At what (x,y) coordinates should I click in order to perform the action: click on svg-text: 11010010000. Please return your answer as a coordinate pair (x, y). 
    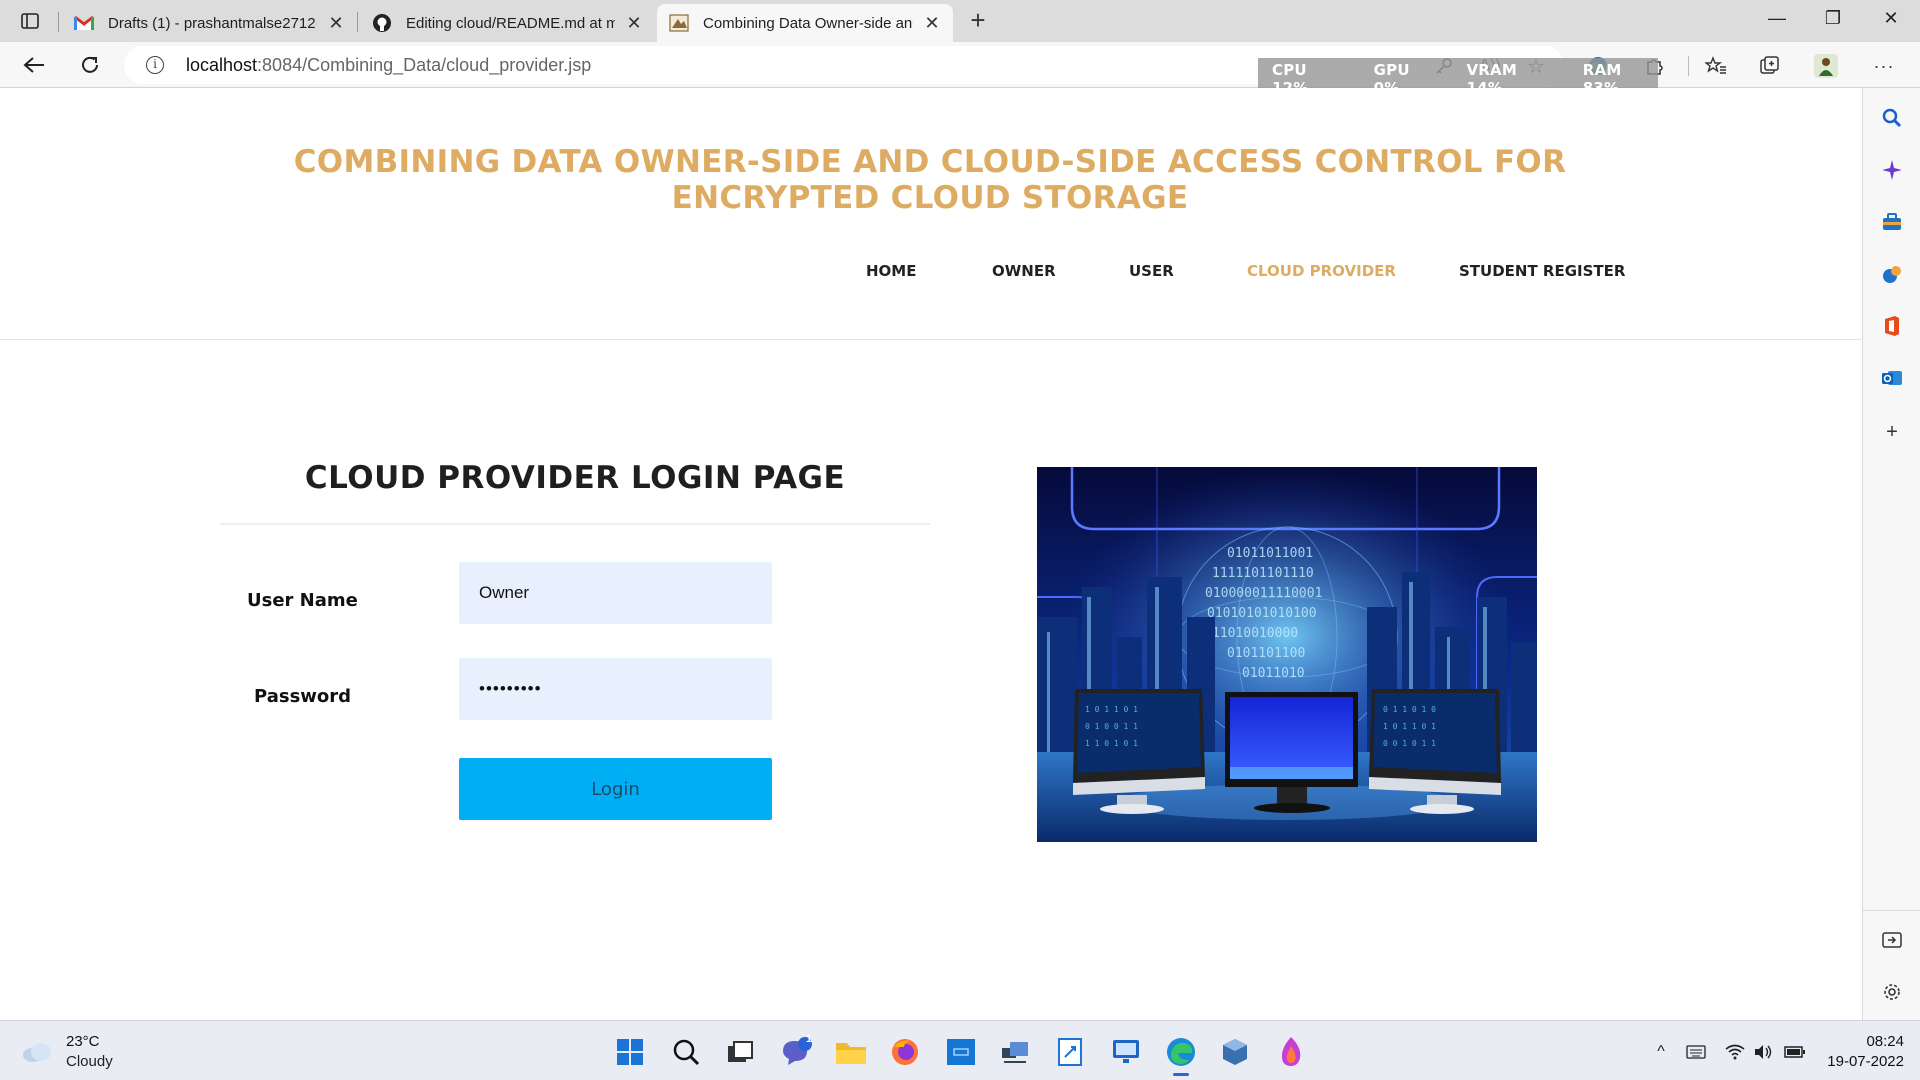
    Looking at the image, I should click on (1255, 633).